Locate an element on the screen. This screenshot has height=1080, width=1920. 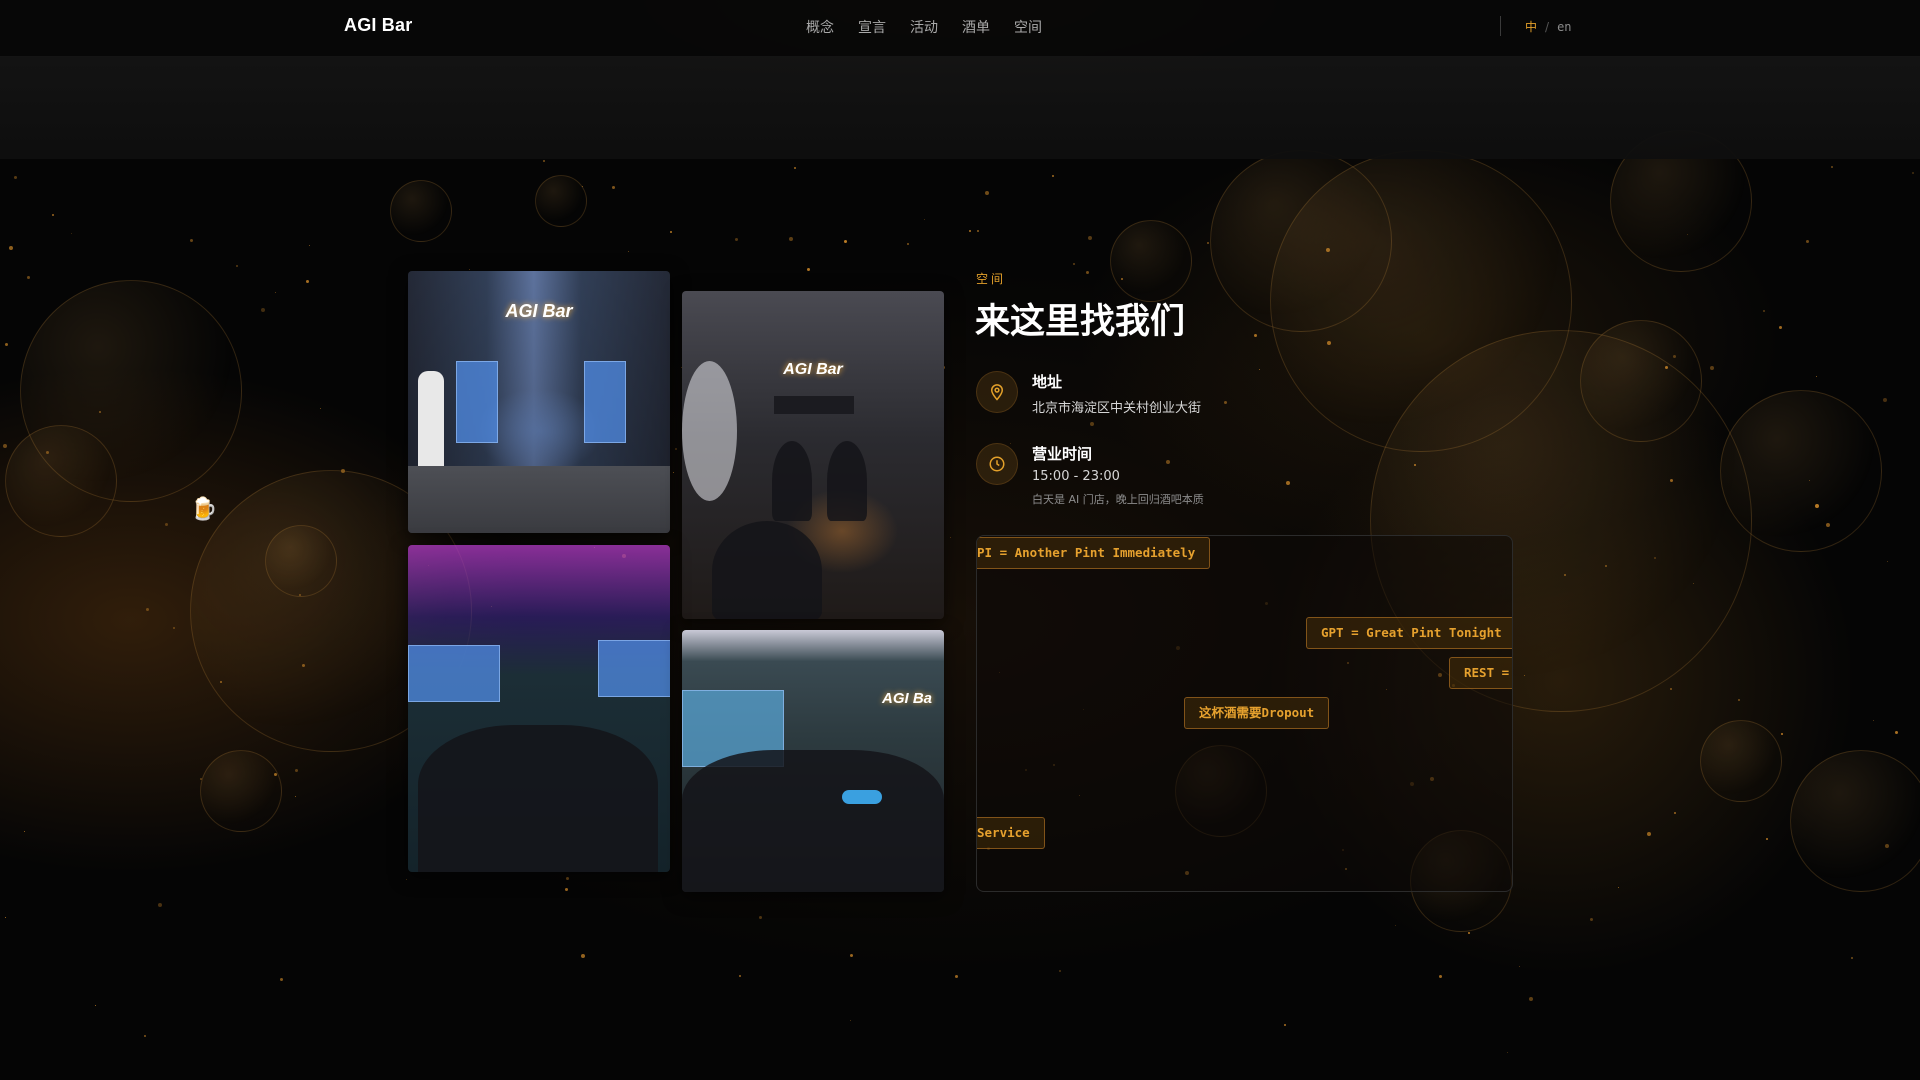
language-switcher: 中 / en is located at coordinates (1548, 26).